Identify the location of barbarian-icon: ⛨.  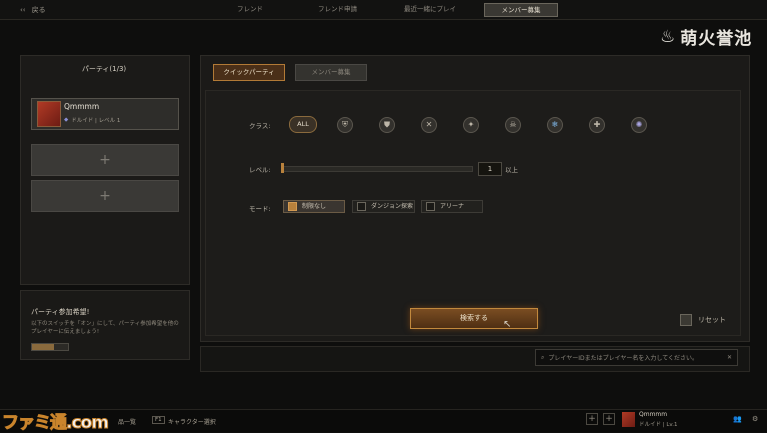
(345, 125).